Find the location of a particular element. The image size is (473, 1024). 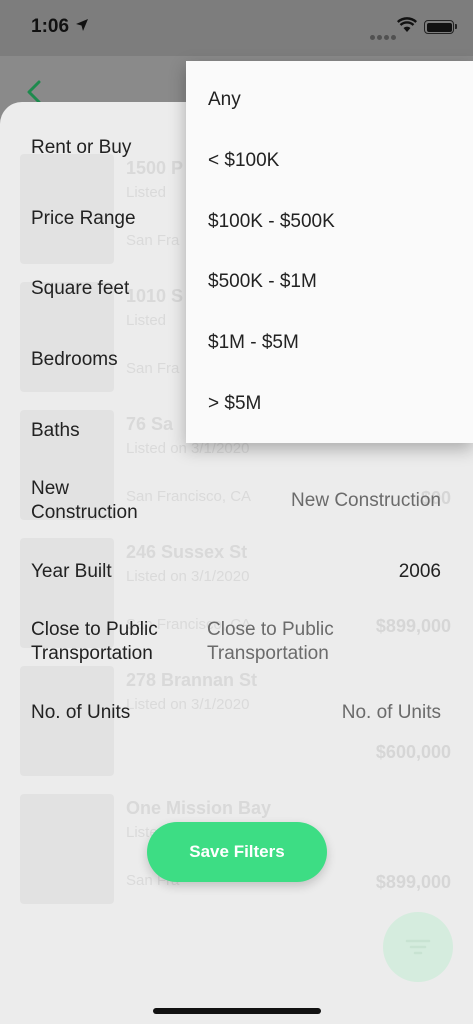

dropdown-option-500k-1m: $500K - $1M is located at coordinates (262, 282).